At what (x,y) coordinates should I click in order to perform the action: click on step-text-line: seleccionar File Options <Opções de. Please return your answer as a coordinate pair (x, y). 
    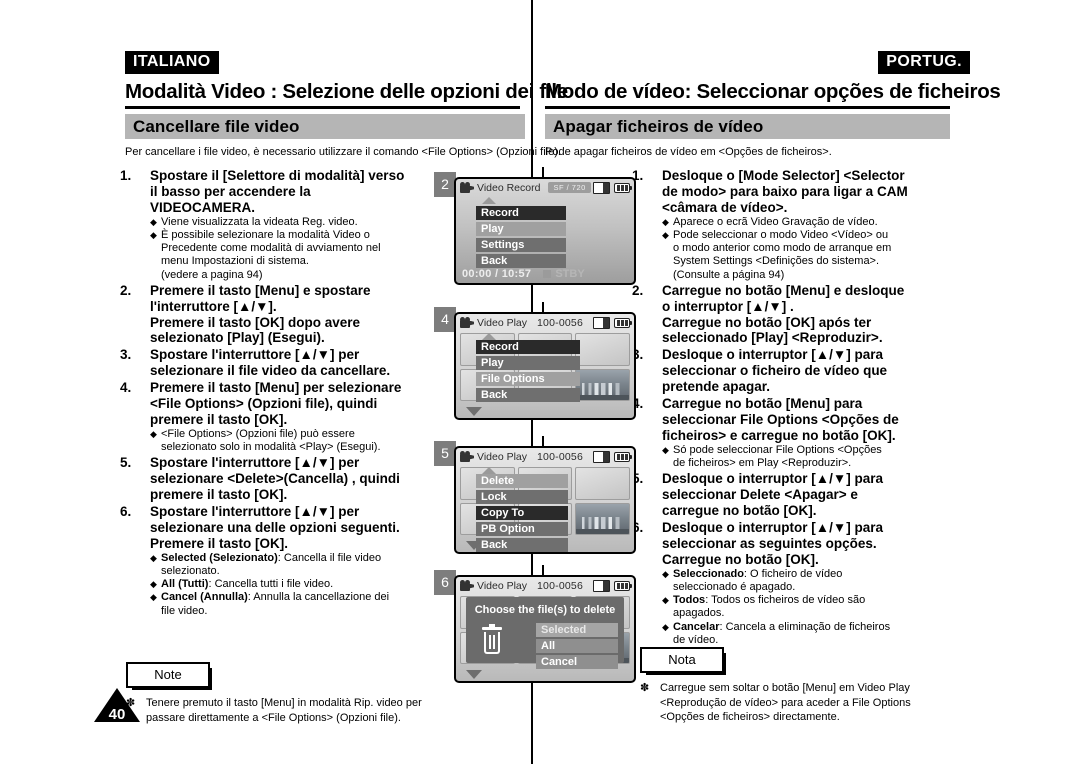
    Looking at the image, I should click on (780, 420).